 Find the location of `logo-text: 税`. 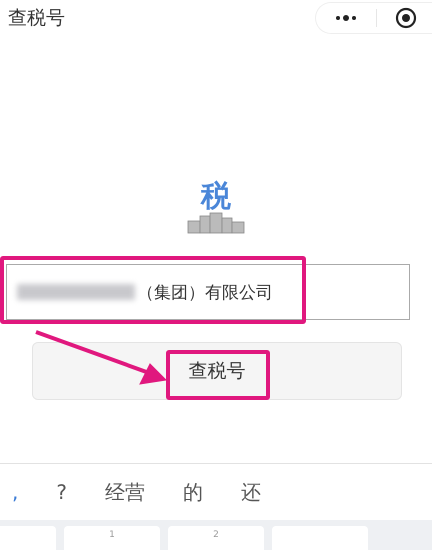

logo-text: 税 is located at coordinates (216, 197).